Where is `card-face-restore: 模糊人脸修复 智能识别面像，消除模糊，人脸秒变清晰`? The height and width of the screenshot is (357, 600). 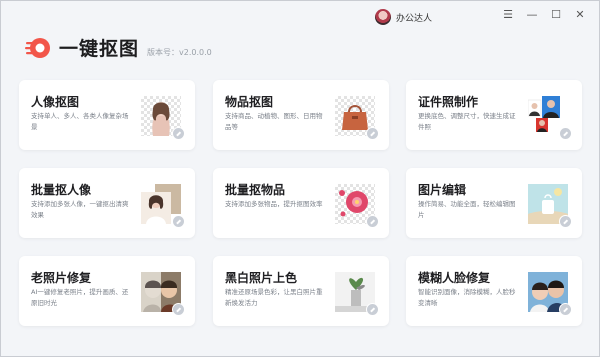
card-face-restore: 模糊人脸修复 智能识别面像，消除模糊，人脸秒变清晰 is located at coordinates (494, 291).